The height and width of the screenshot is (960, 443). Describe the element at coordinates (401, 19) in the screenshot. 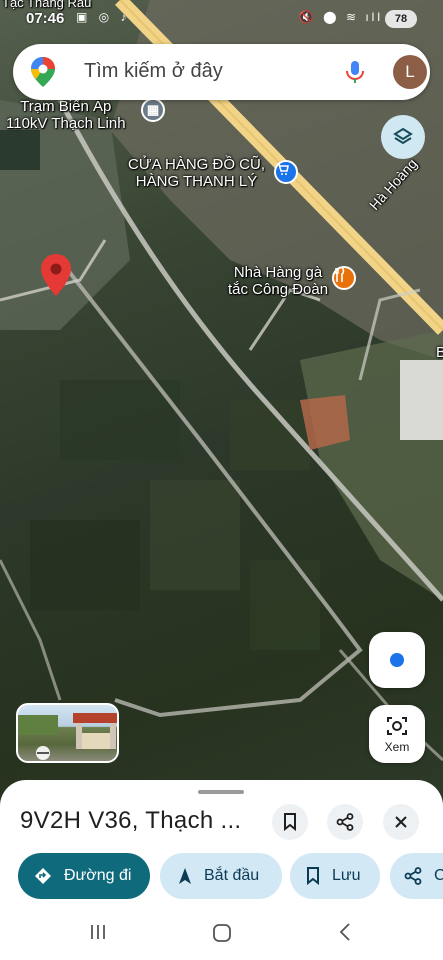

I see `battery-icon: 78` at that location.